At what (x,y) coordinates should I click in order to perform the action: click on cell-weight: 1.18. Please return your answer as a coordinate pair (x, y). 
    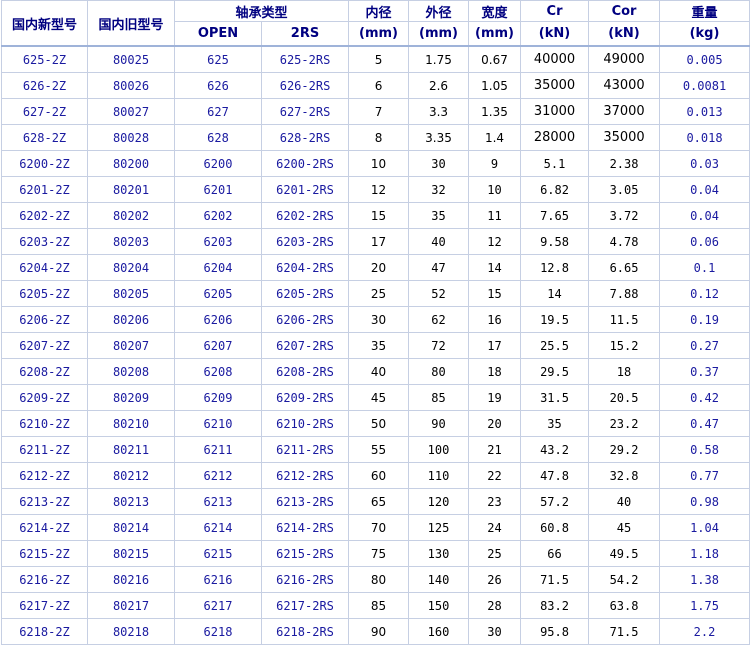
    Looking at the image, I should click on (705, 553).